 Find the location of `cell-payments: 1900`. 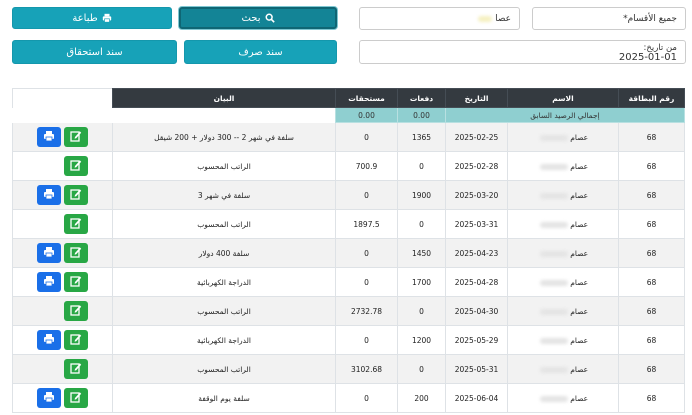

cell-payments: 1900 is located at coordinates (421, 195).